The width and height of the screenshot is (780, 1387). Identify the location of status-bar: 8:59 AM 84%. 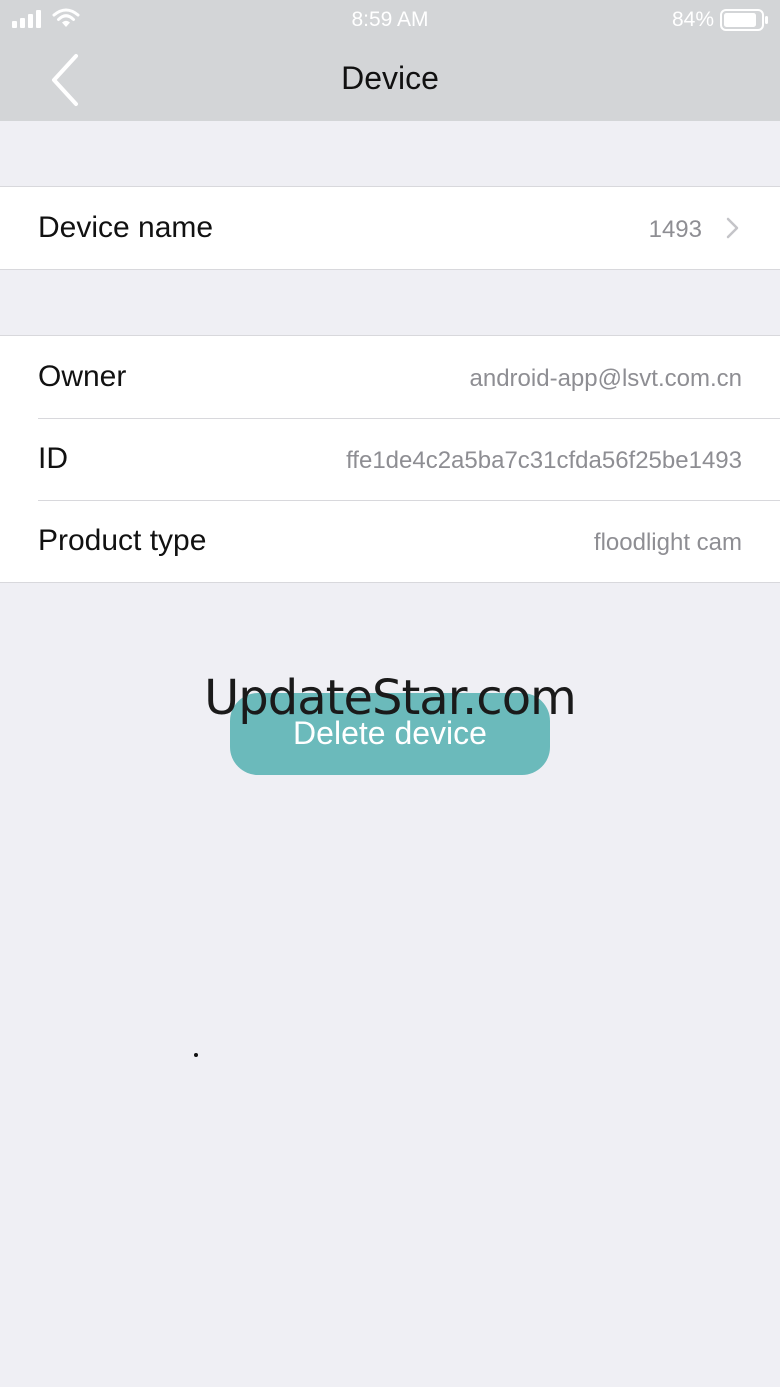
(390, 20).